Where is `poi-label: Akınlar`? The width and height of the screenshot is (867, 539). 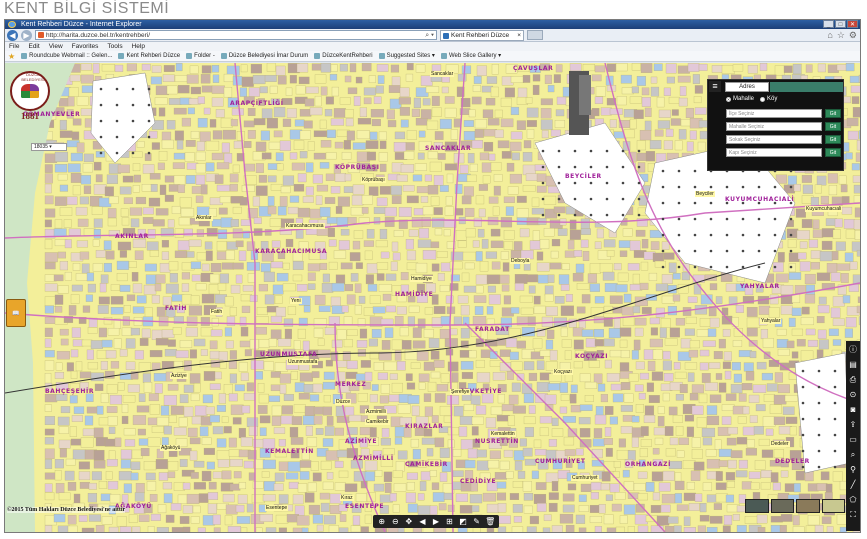 poi-label: Akınlar is located at coordinates (204, 218).